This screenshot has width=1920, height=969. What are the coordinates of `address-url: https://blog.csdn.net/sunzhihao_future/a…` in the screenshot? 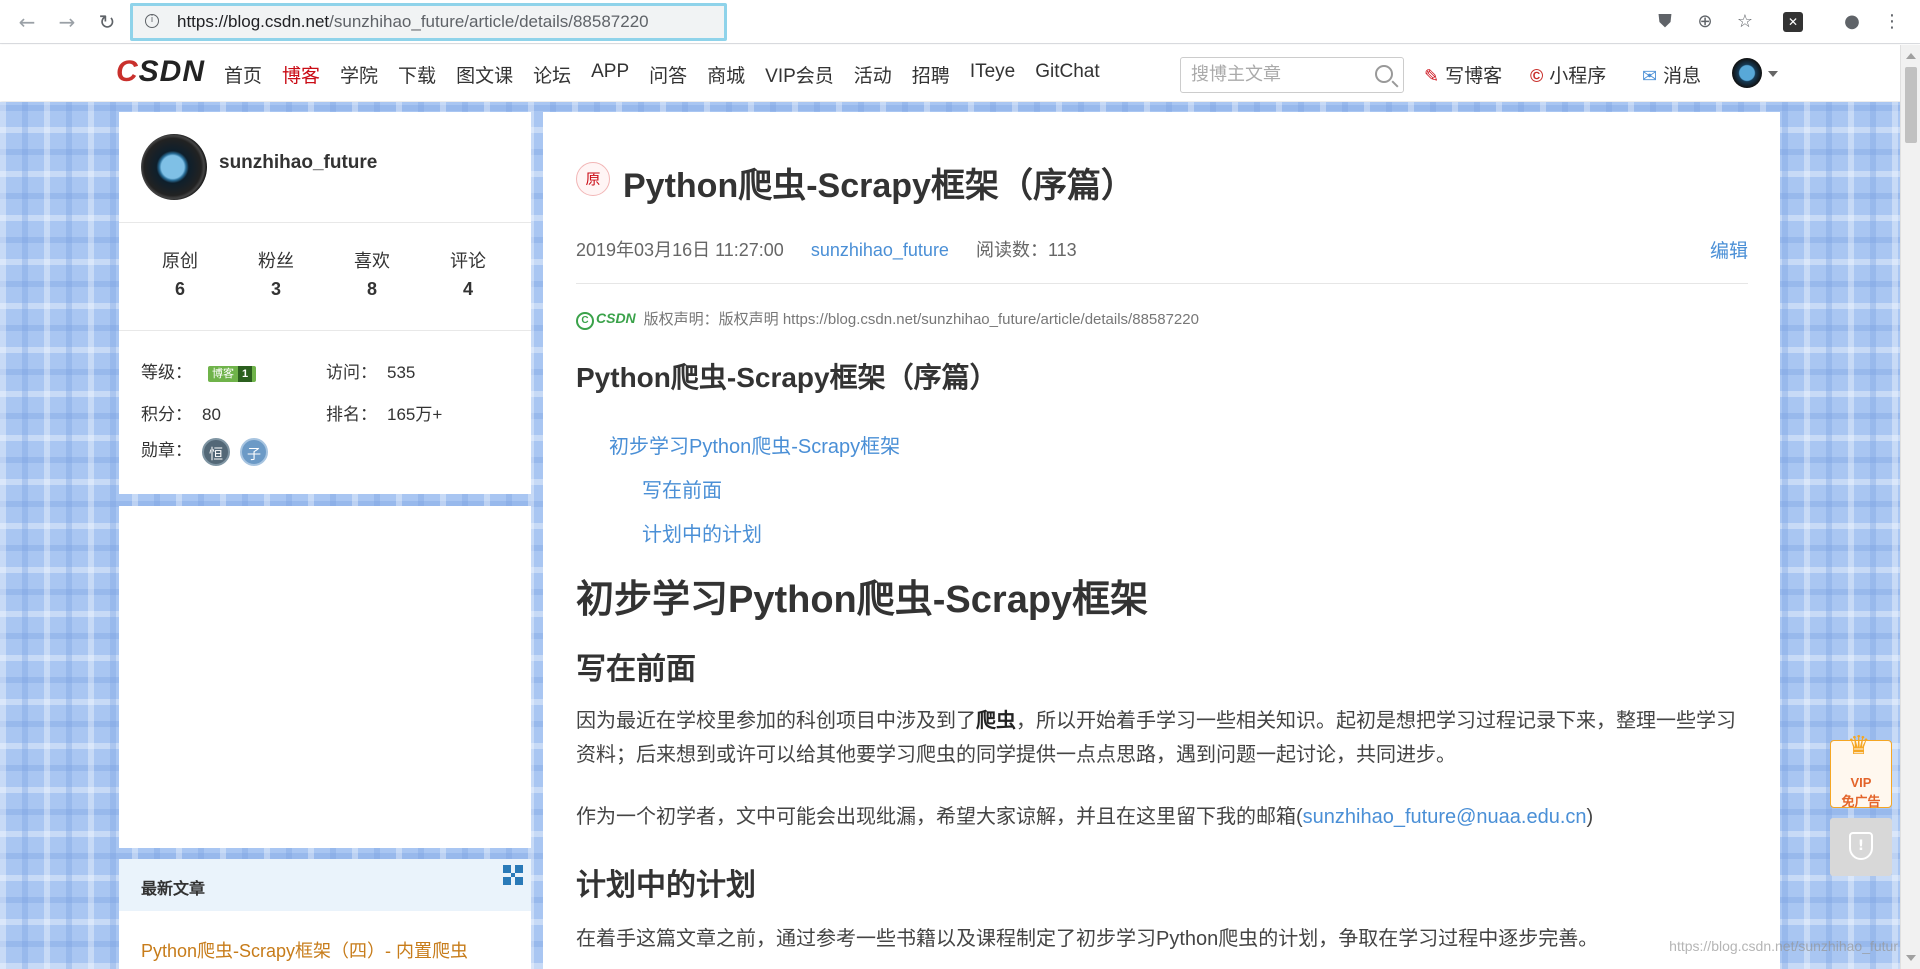 It's located at (413, 22).